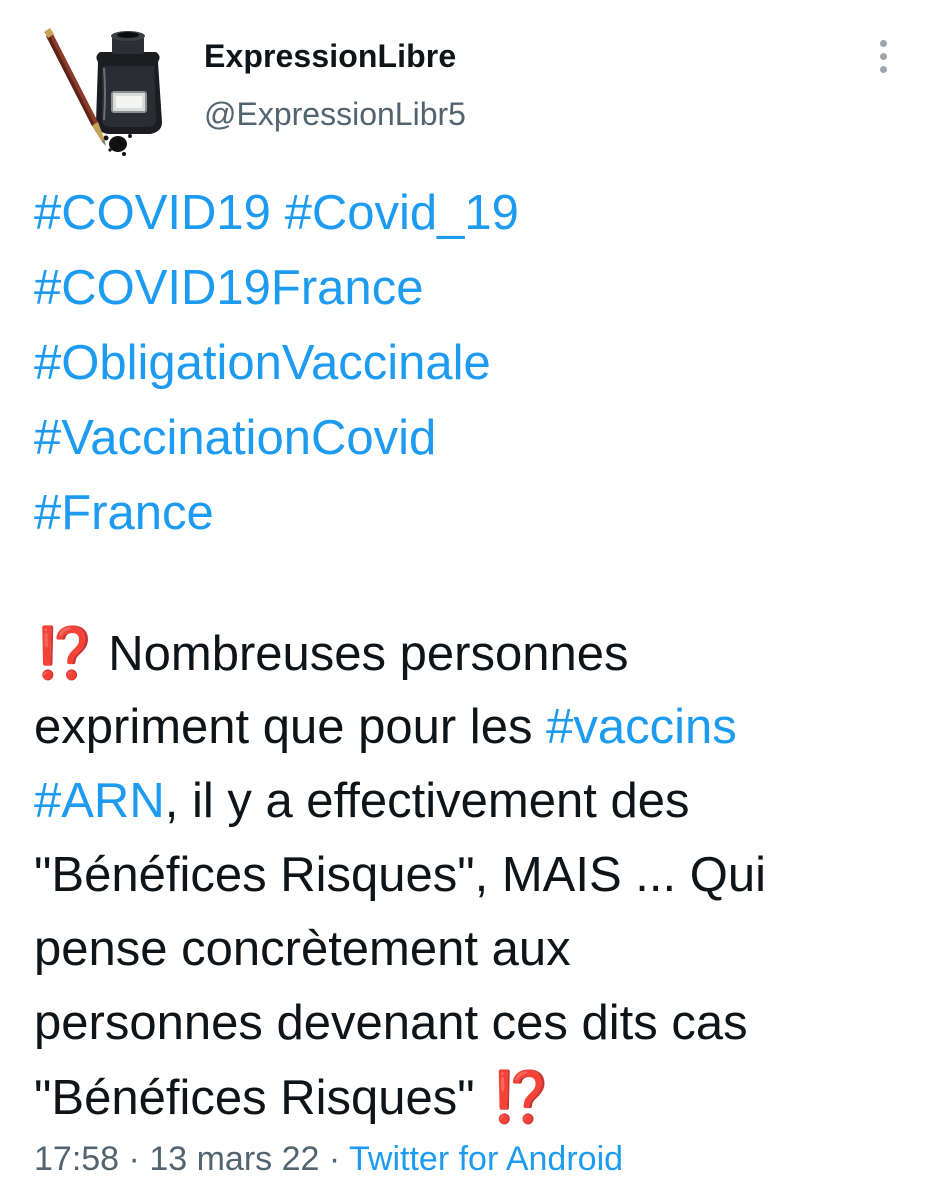 The height and width of the screenshot is (1200, 936). Describe the element at coordinates (486, 1159) in the screenshot. I see `tweet-source-link: Twitter for Android` at that location.